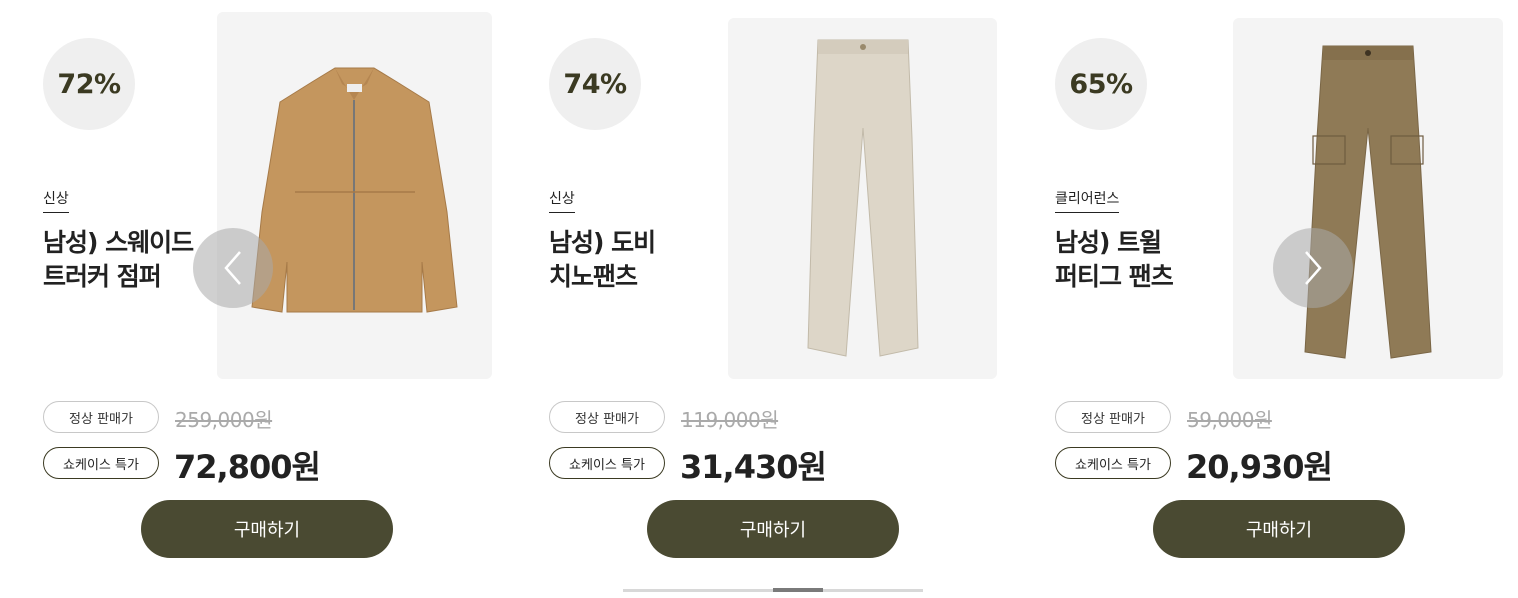 This screenshot has width=1518, height=598. I want to click on discount-badge: 74%, so click(595, 84).